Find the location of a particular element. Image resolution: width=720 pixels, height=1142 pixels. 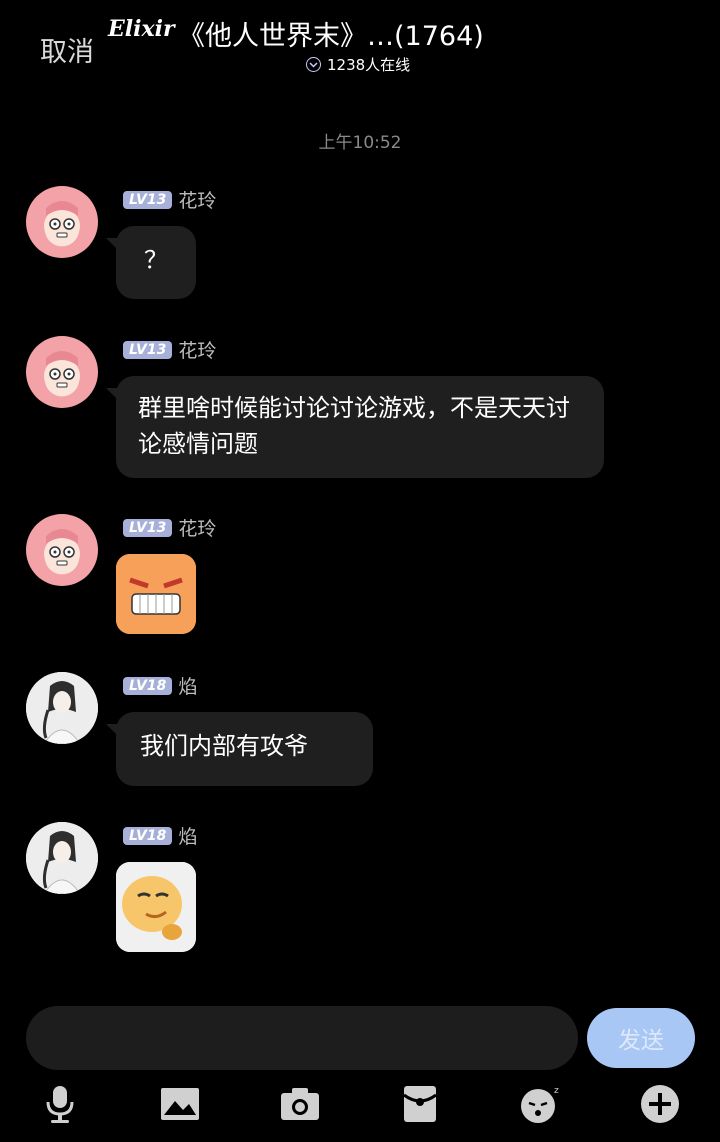

online-count: 1238人在线 is located at coordinates (358, 64).